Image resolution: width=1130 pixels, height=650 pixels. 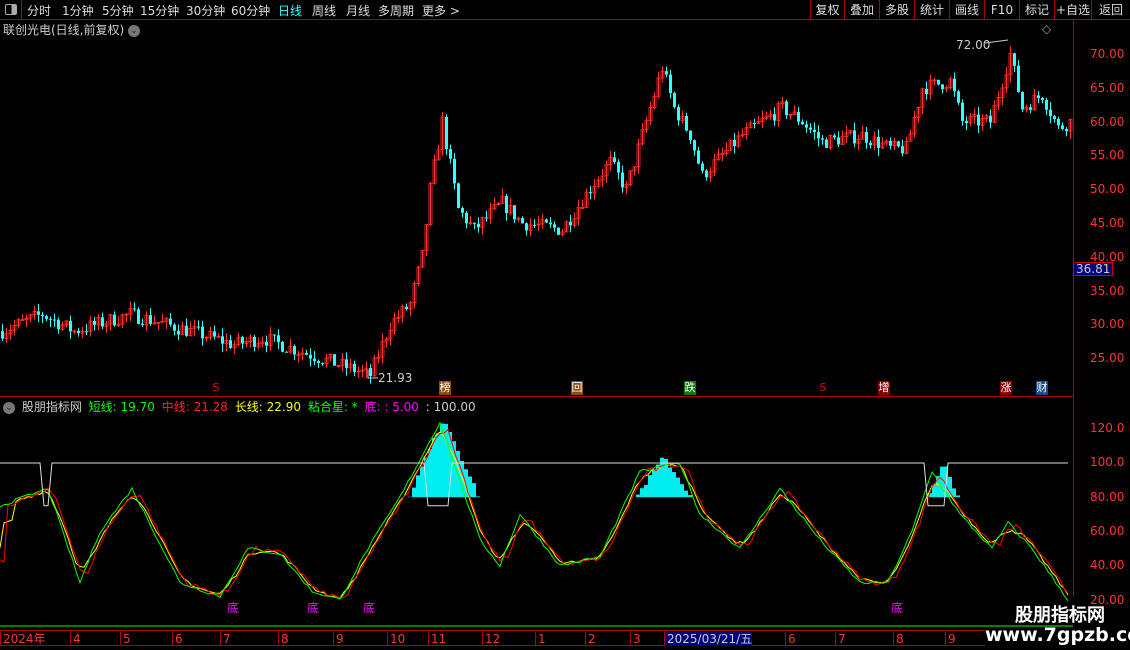 I want to click on price-axis-label: 65.00, so click(x=1107, y=87).